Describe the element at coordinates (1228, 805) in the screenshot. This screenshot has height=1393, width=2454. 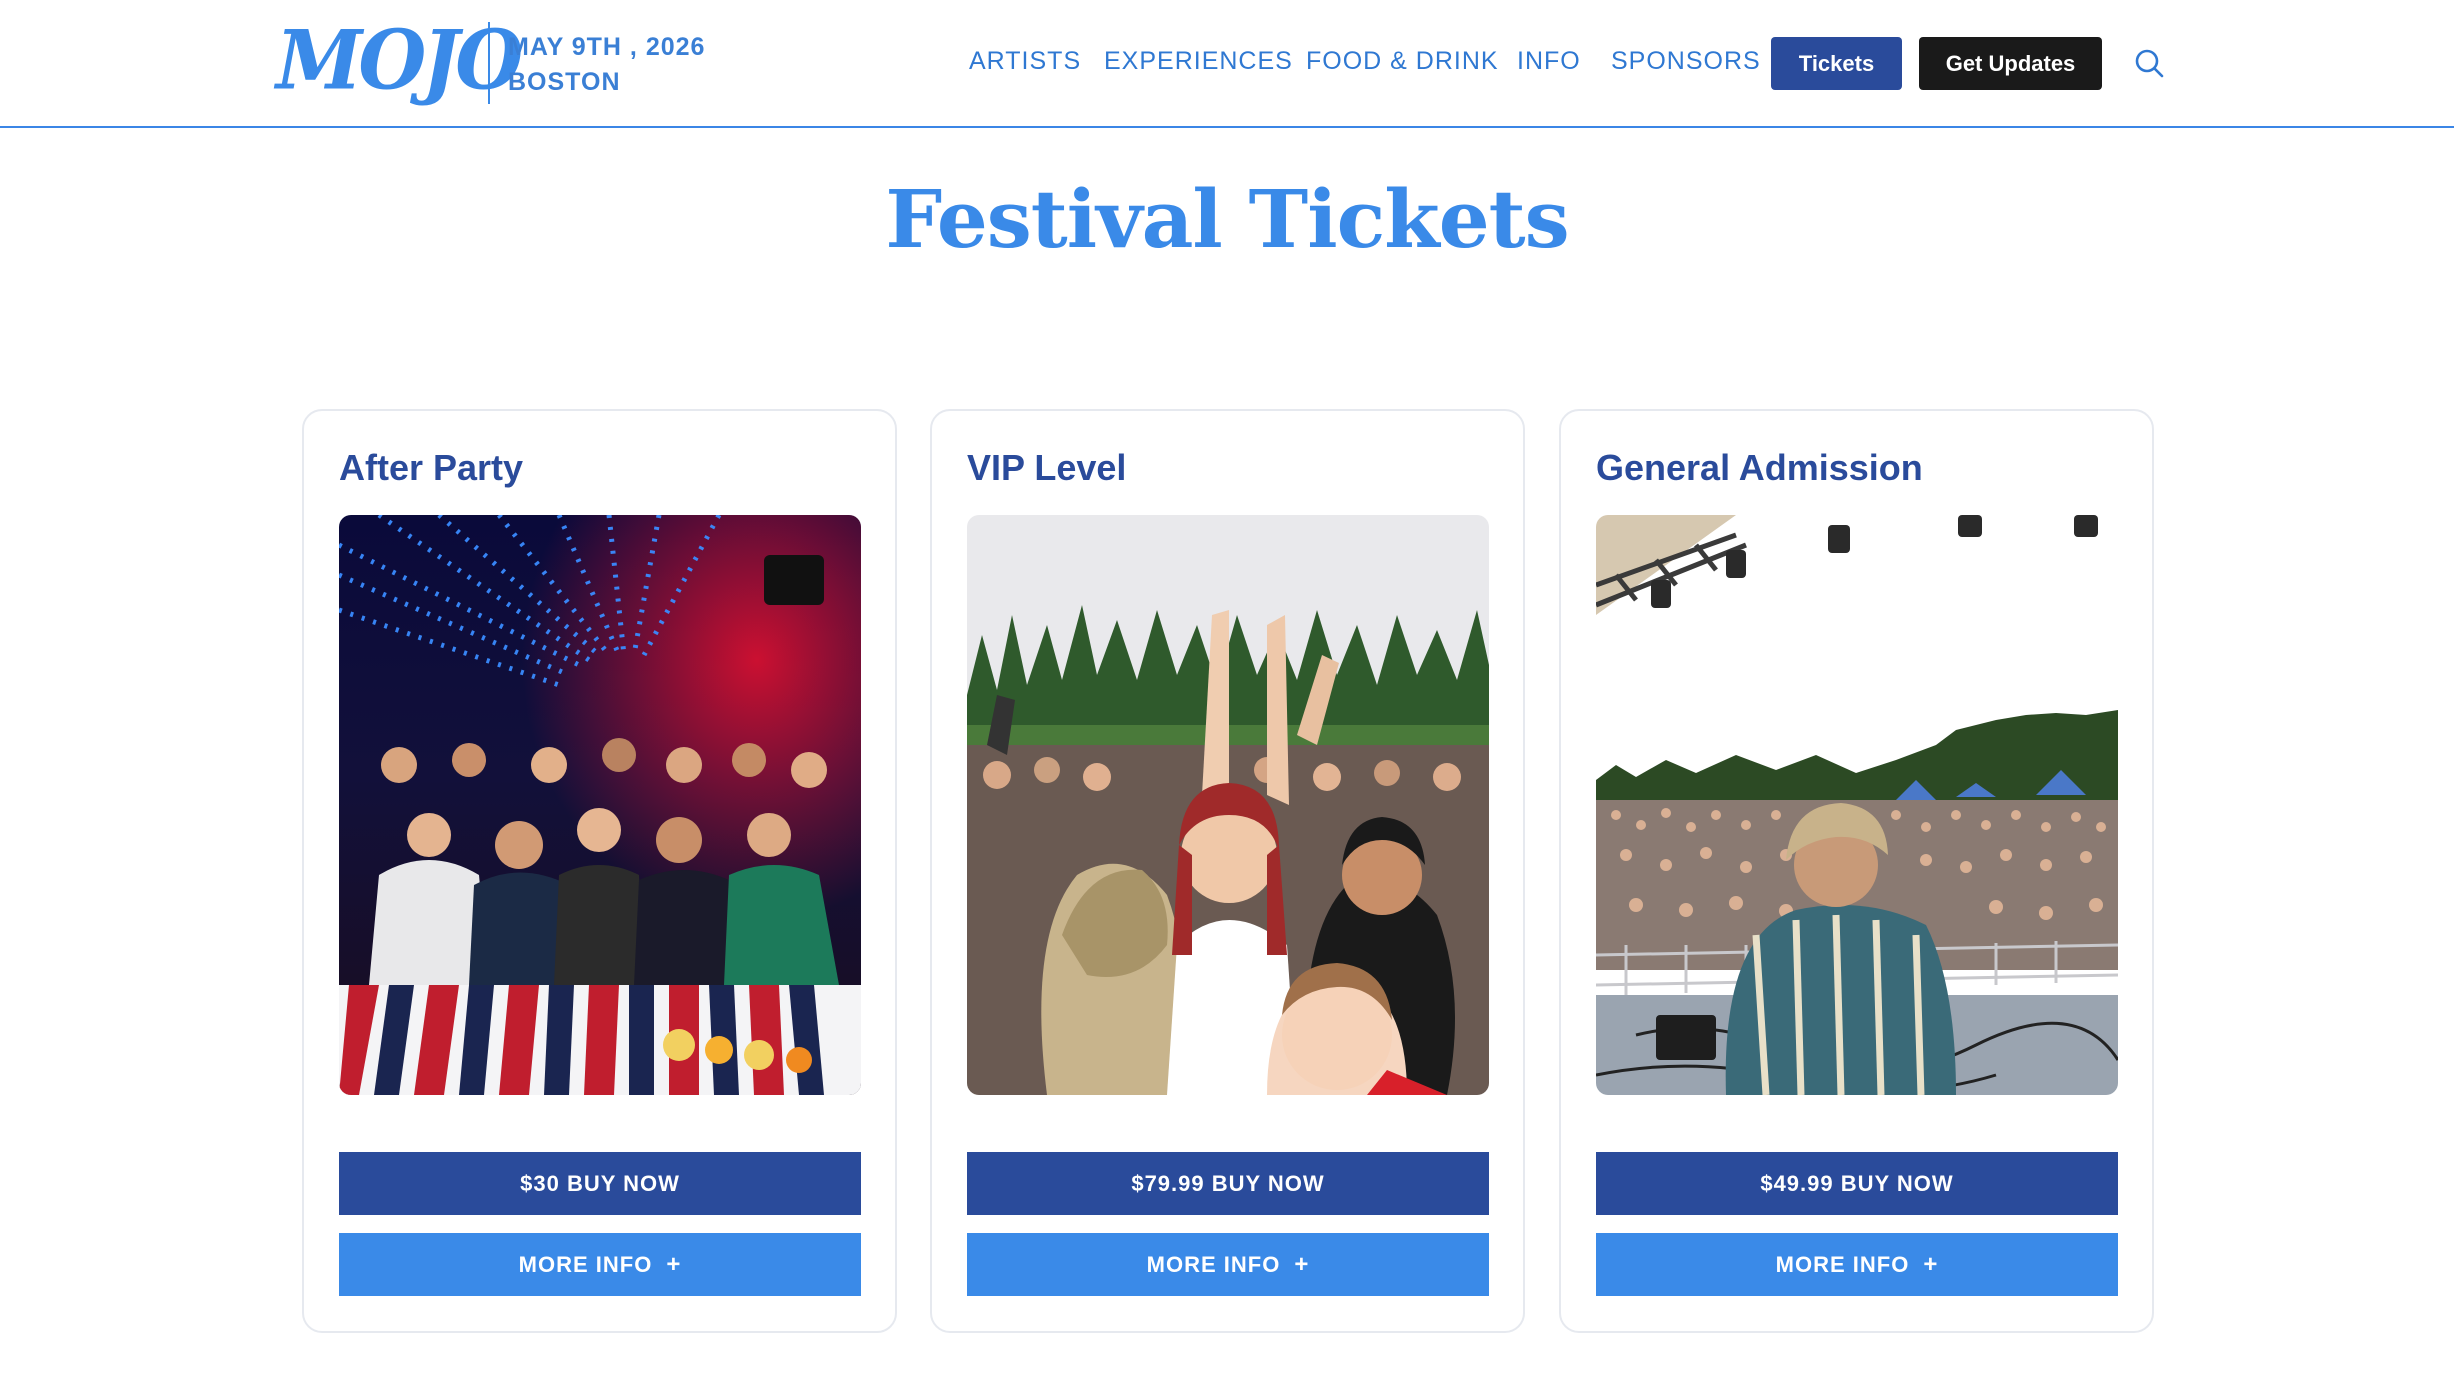
I see `festival-crowd-image` at that location.